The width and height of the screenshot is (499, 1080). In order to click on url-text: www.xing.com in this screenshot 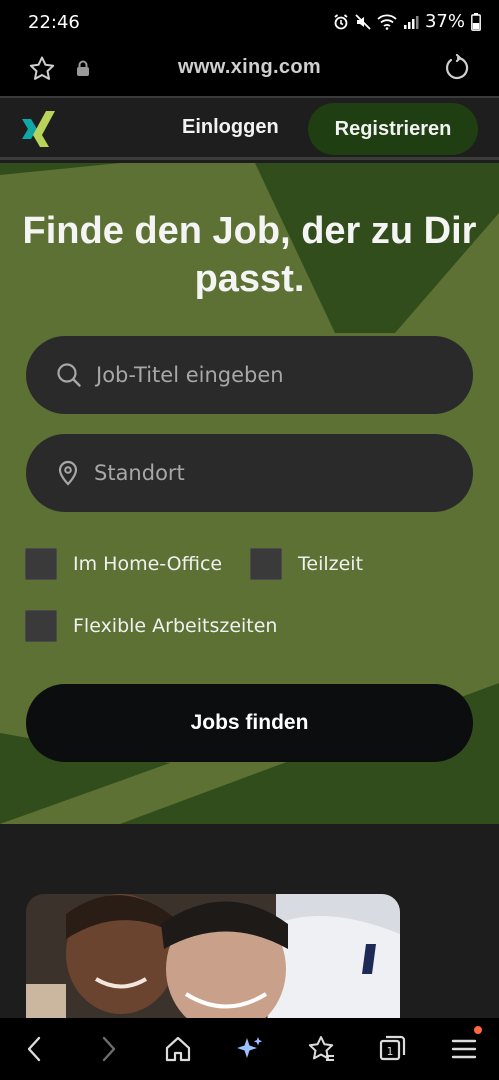, I will do `click(249, 67)`.